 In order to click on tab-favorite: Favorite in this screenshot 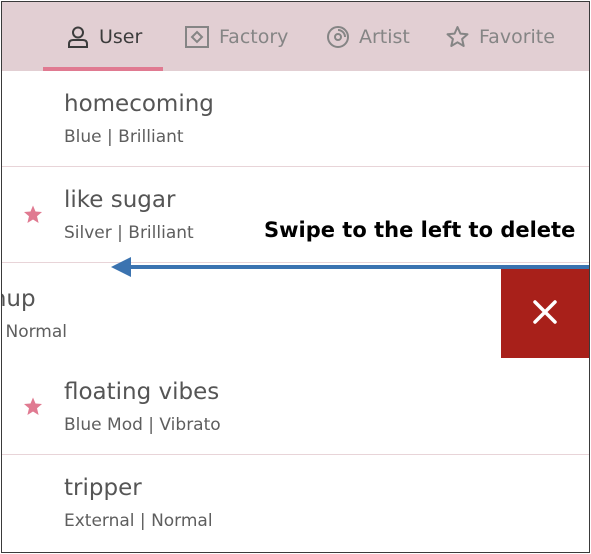, I will do `click(500, 36)`.